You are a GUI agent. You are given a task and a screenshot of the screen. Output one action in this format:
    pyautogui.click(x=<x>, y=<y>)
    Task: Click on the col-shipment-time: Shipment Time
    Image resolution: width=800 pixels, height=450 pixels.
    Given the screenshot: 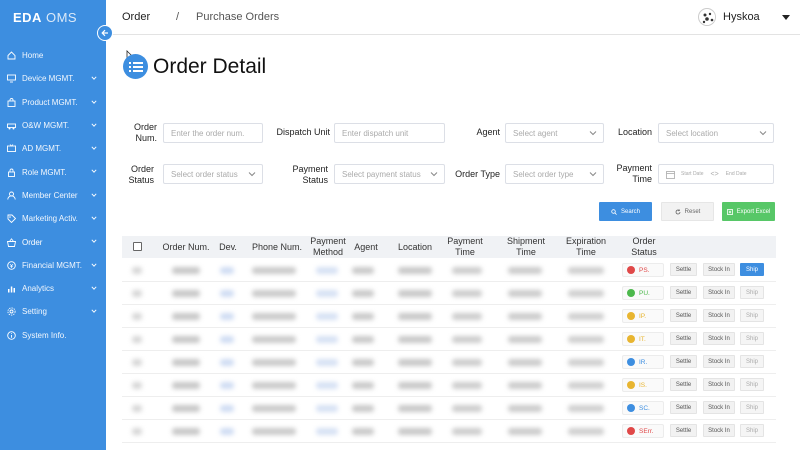 What is the action you would take?
    pyautogui.click(x=526, y=247)
    